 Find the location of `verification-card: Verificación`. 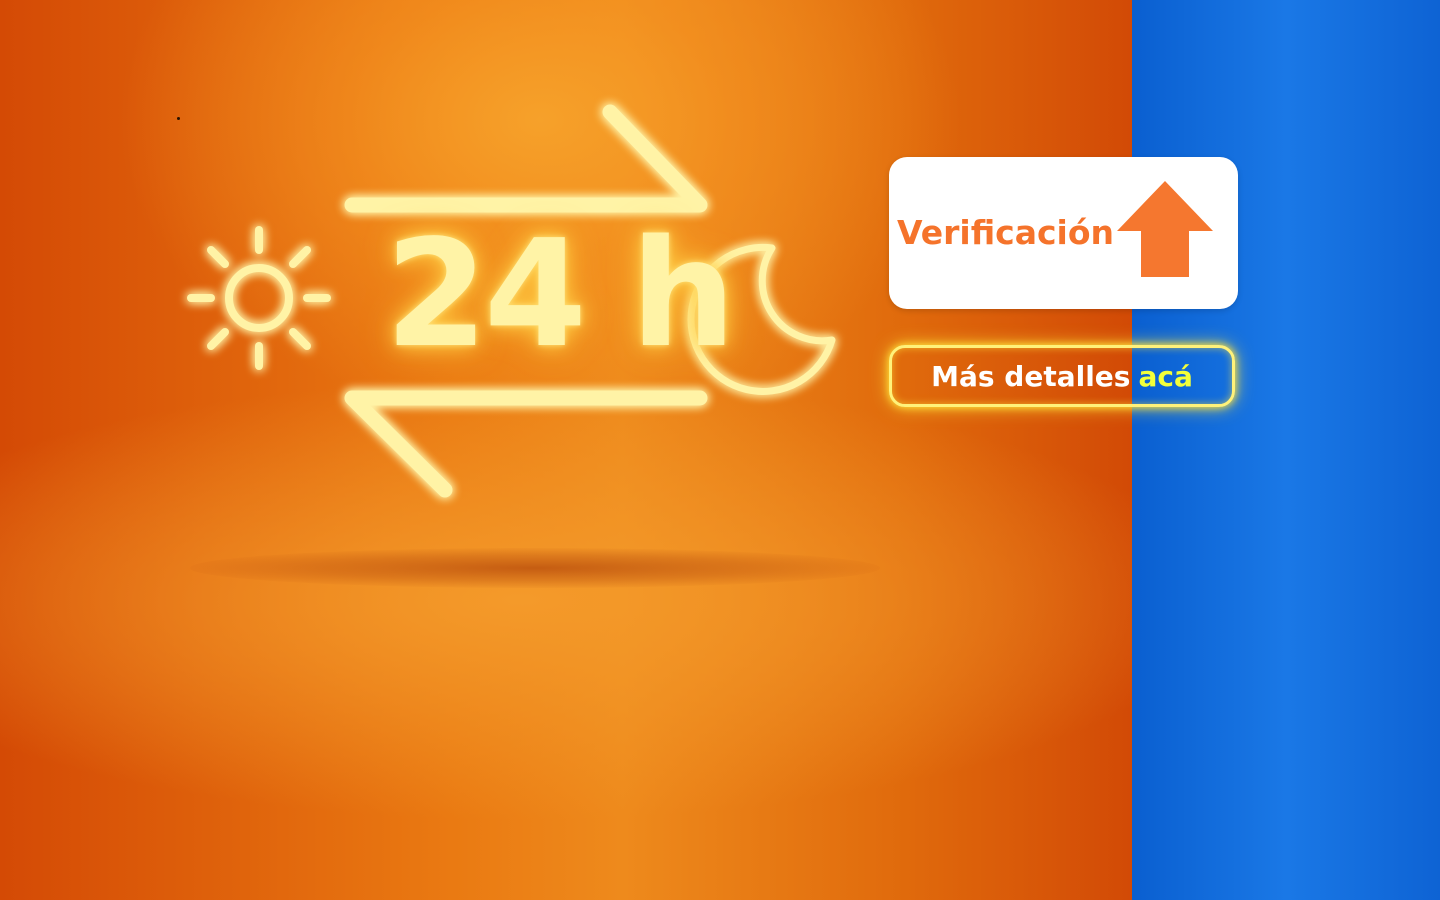

verification-card: Verificación is located at coordinates (1063, 233).